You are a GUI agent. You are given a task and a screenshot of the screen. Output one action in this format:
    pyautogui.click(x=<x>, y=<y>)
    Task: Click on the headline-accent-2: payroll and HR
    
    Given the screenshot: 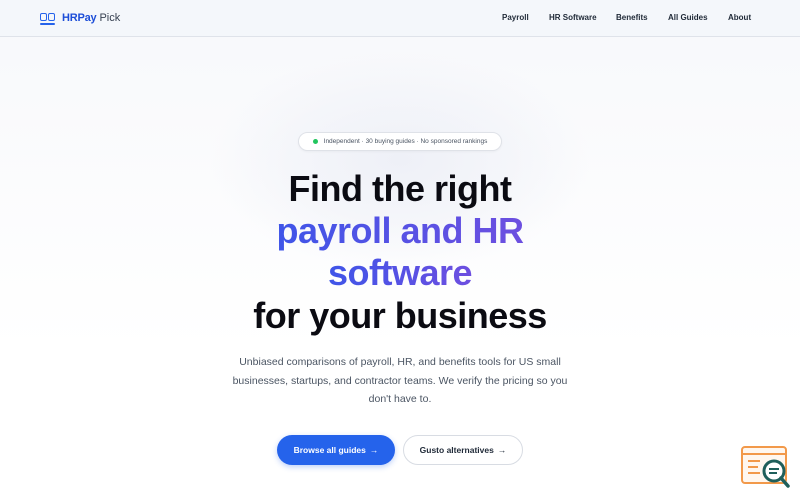 What is the action you would take?
    pyautogui.click(x=400, y=230)
    